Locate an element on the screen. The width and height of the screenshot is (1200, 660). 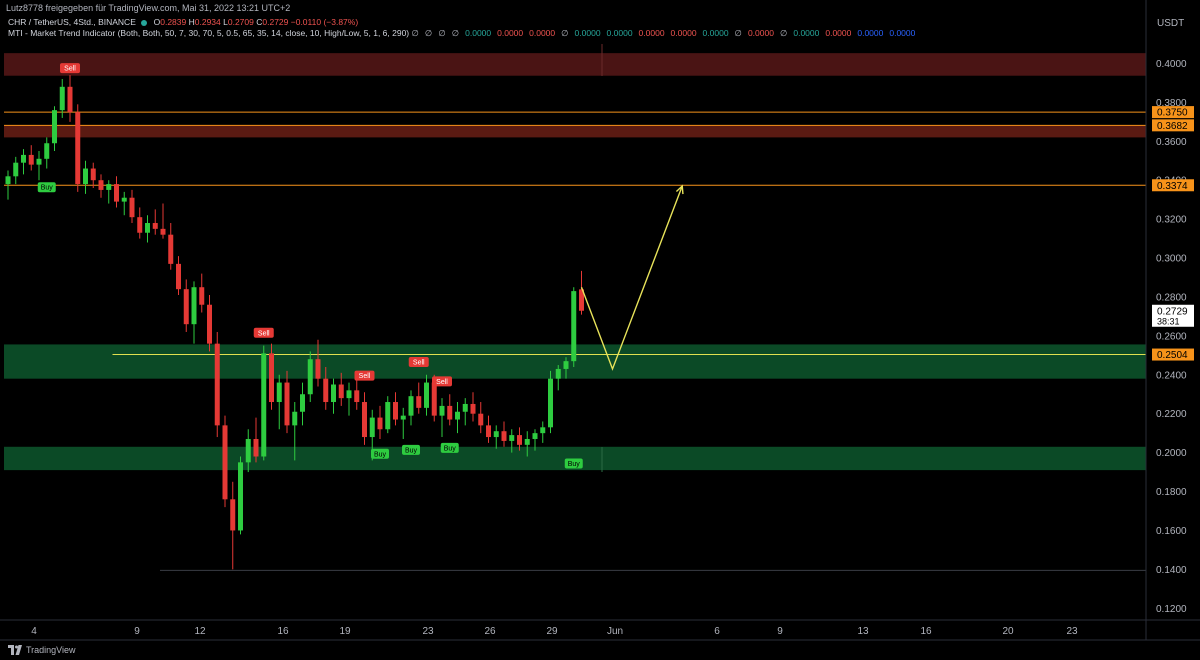
y-tick-label: 0.1200 is located at coordinates (1171, 609).